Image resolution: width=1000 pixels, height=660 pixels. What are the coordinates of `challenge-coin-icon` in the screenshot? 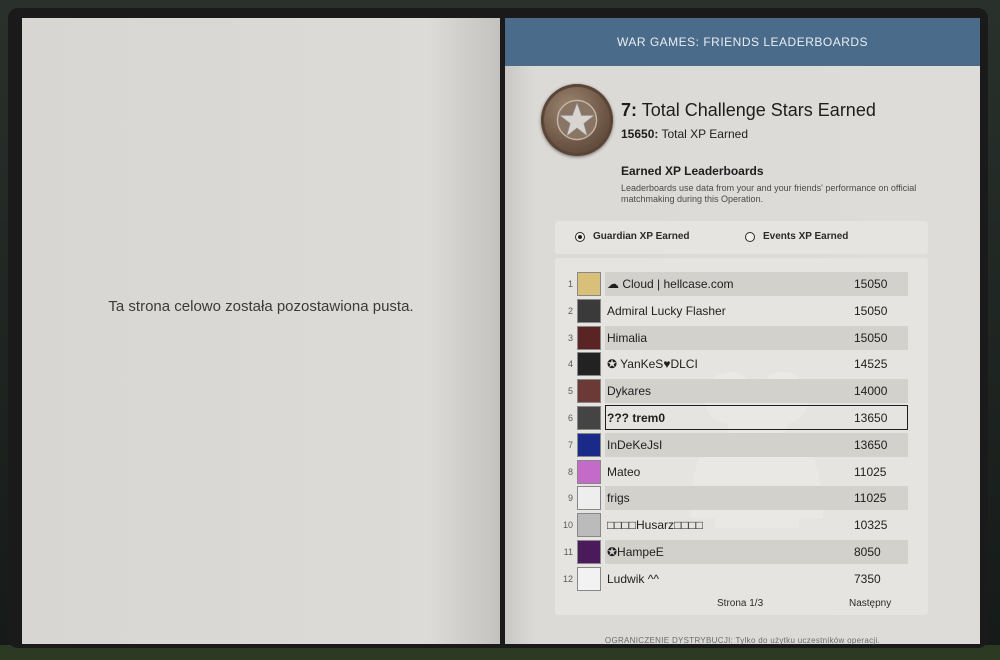 It's located at (577, 120).